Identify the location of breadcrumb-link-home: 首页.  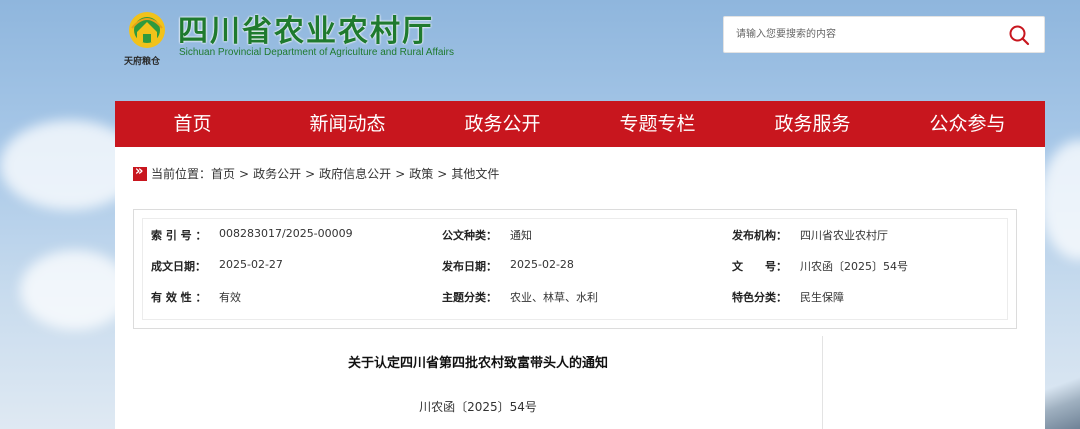
(223, 173).